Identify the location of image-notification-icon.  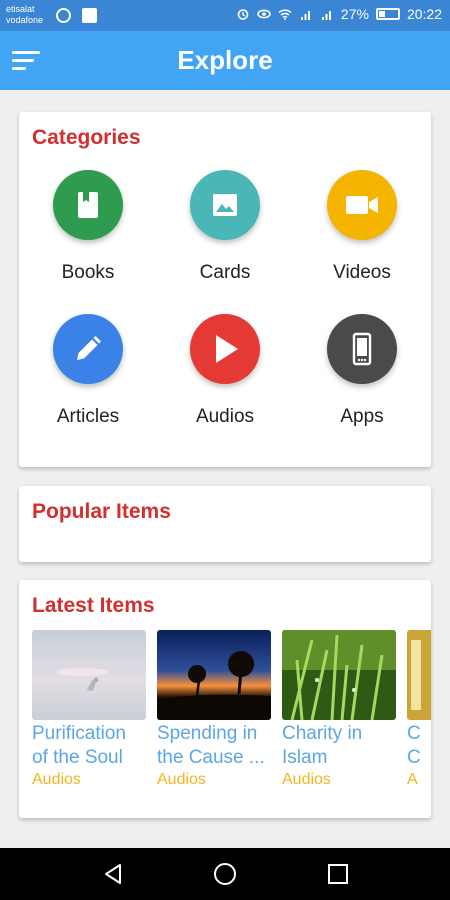
(89, 15).